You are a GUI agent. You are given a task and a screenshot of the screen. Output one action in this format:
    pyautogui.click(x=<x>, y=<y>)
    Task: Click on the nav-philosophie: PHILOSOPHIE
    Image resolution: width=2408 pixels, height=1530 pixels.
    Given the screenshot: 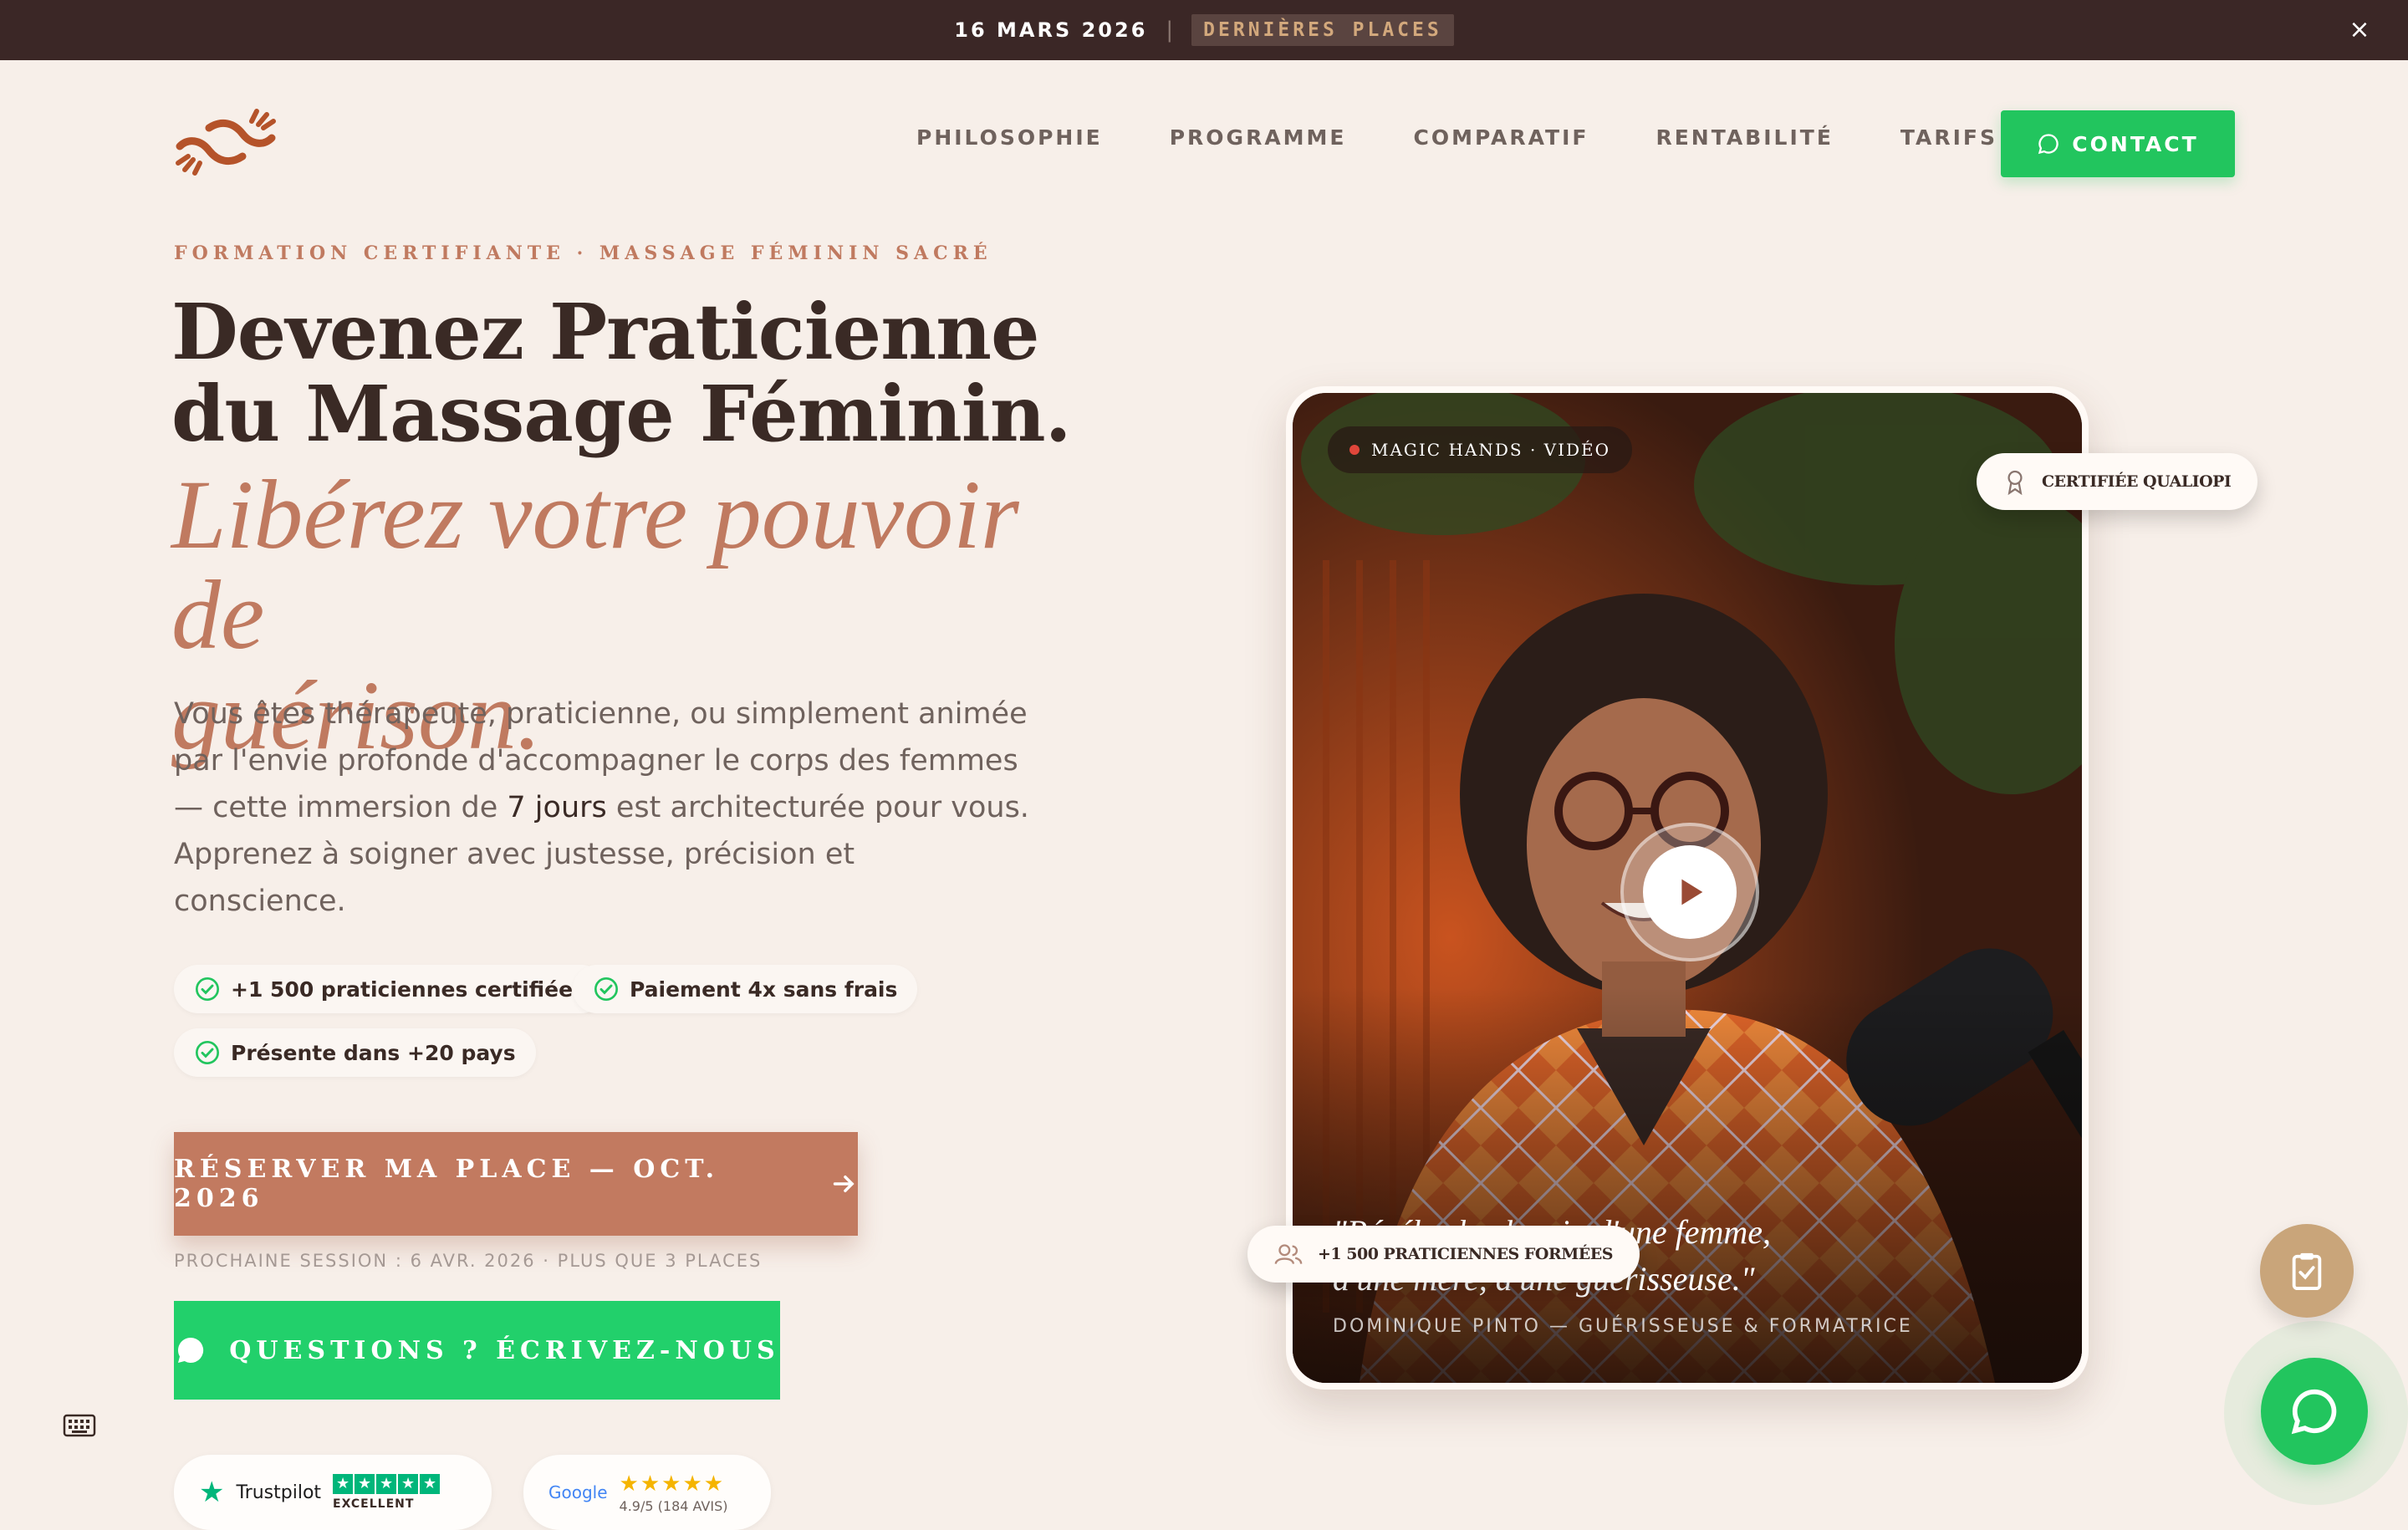 What is the action you would take?
    pyautogui.click(x=1010, y=137)
    